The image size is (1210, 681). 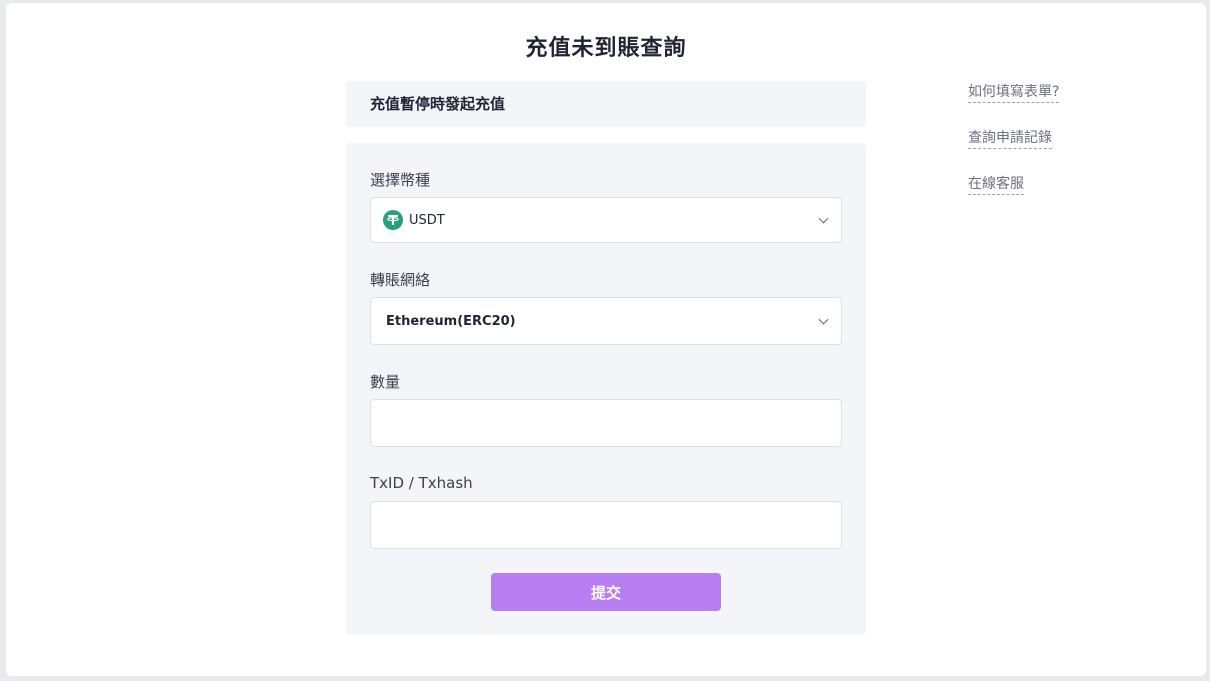 I want to click on amount-input, so click(x=606, y=423).